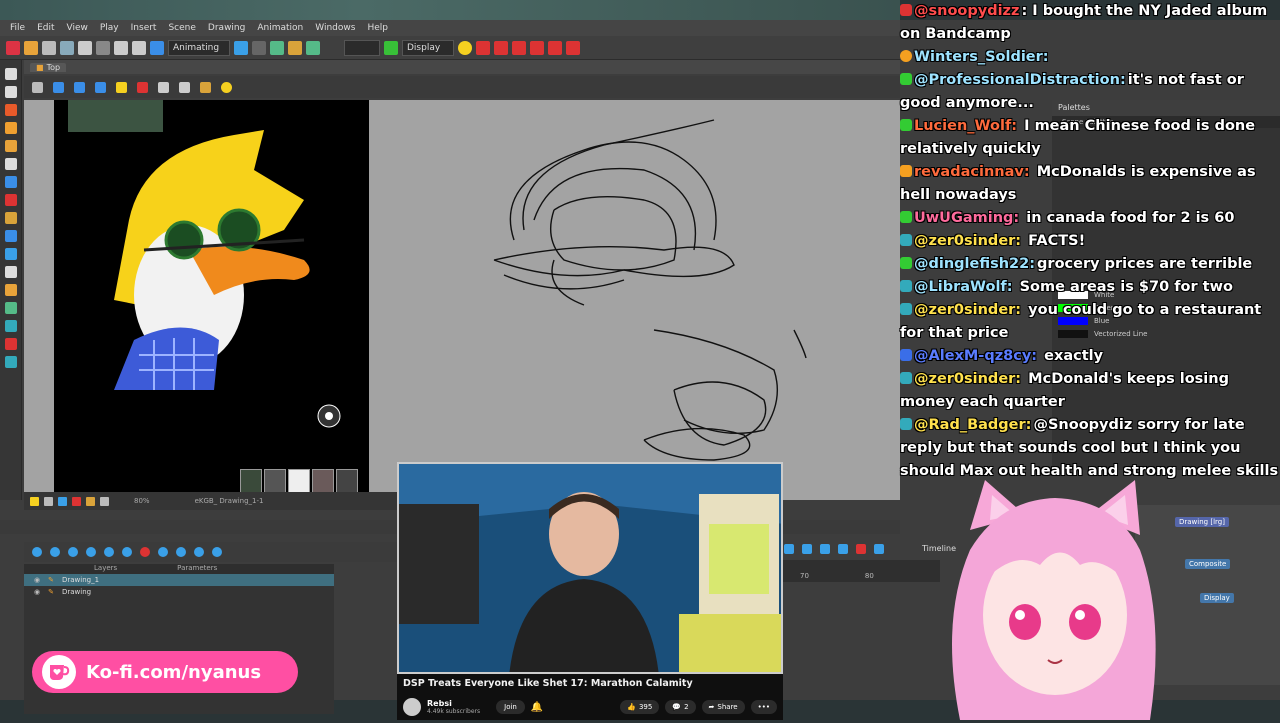  Describe the element at coordinates (179, 592) in the screenshot. I see `layer-row: ◉ ✎ Drawing` at that location.